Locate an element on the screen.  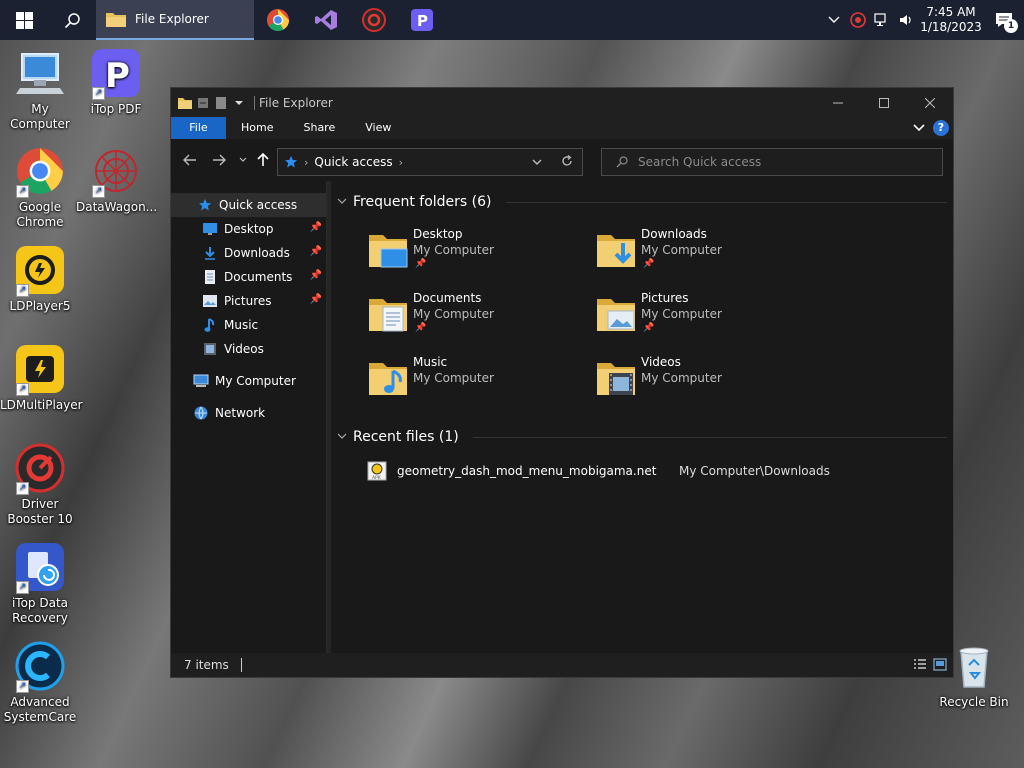
folder-tile-pictures: Pictures My Computer 📌 is located at coordinates (705, 321).